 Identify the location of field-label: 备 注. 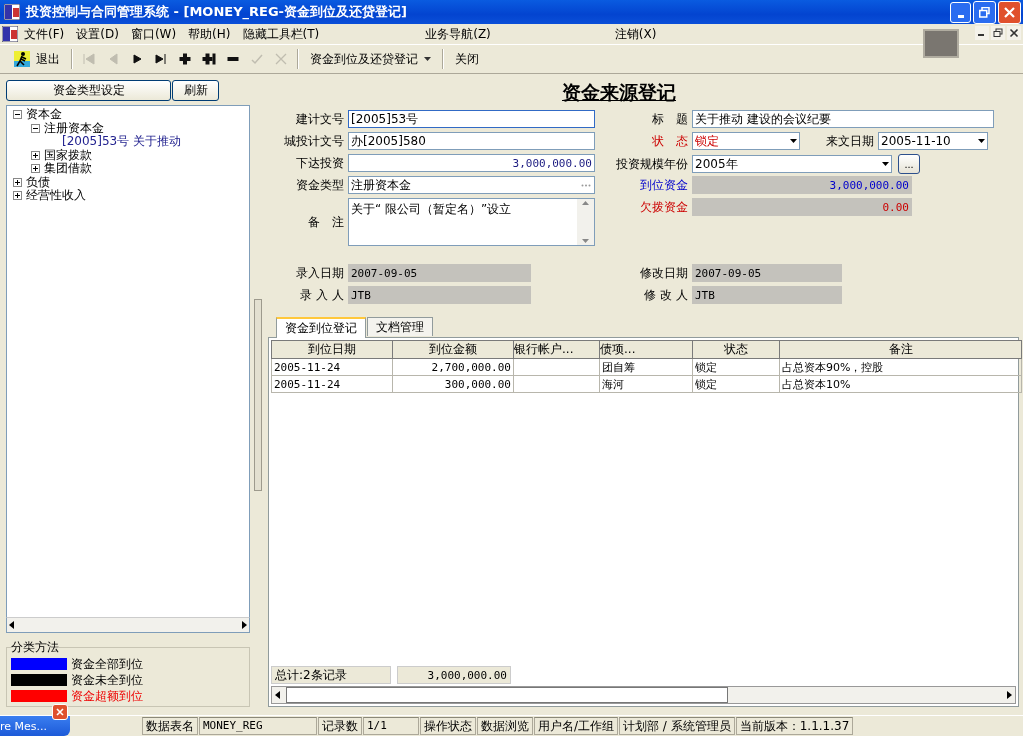
(325, 222).